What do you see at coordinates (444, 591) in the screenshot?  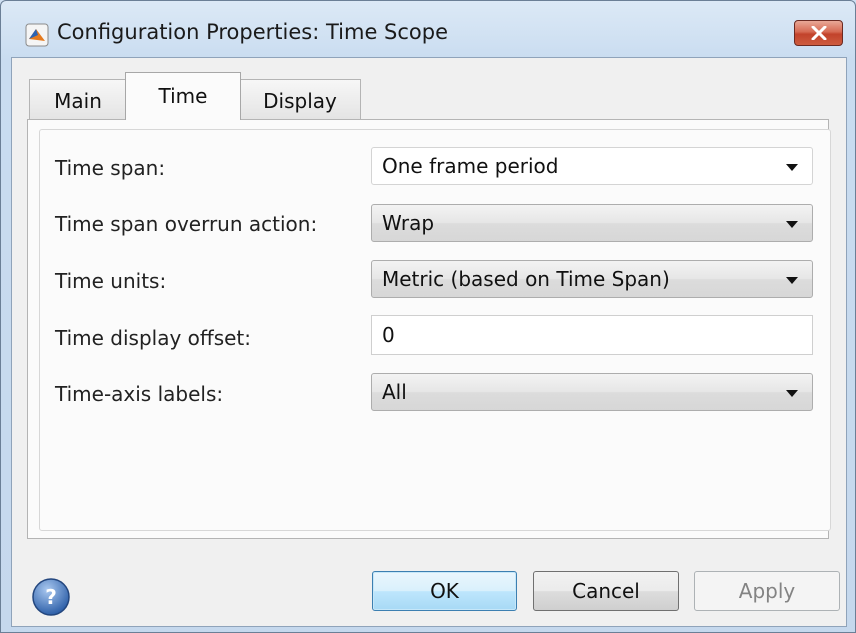 I see `ok-button: OK` at bounding box center [444, 591].